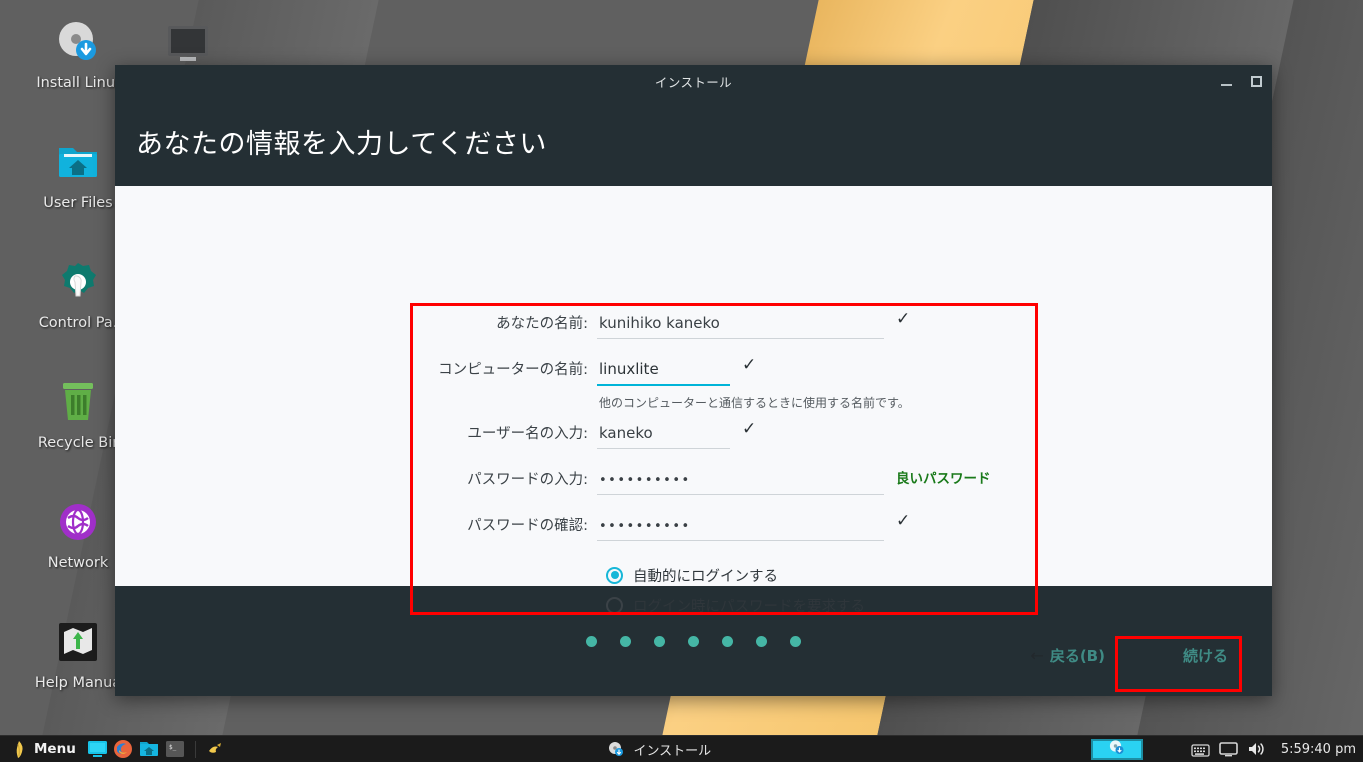  I want to click on globe-network-icon, so click(78, 522).